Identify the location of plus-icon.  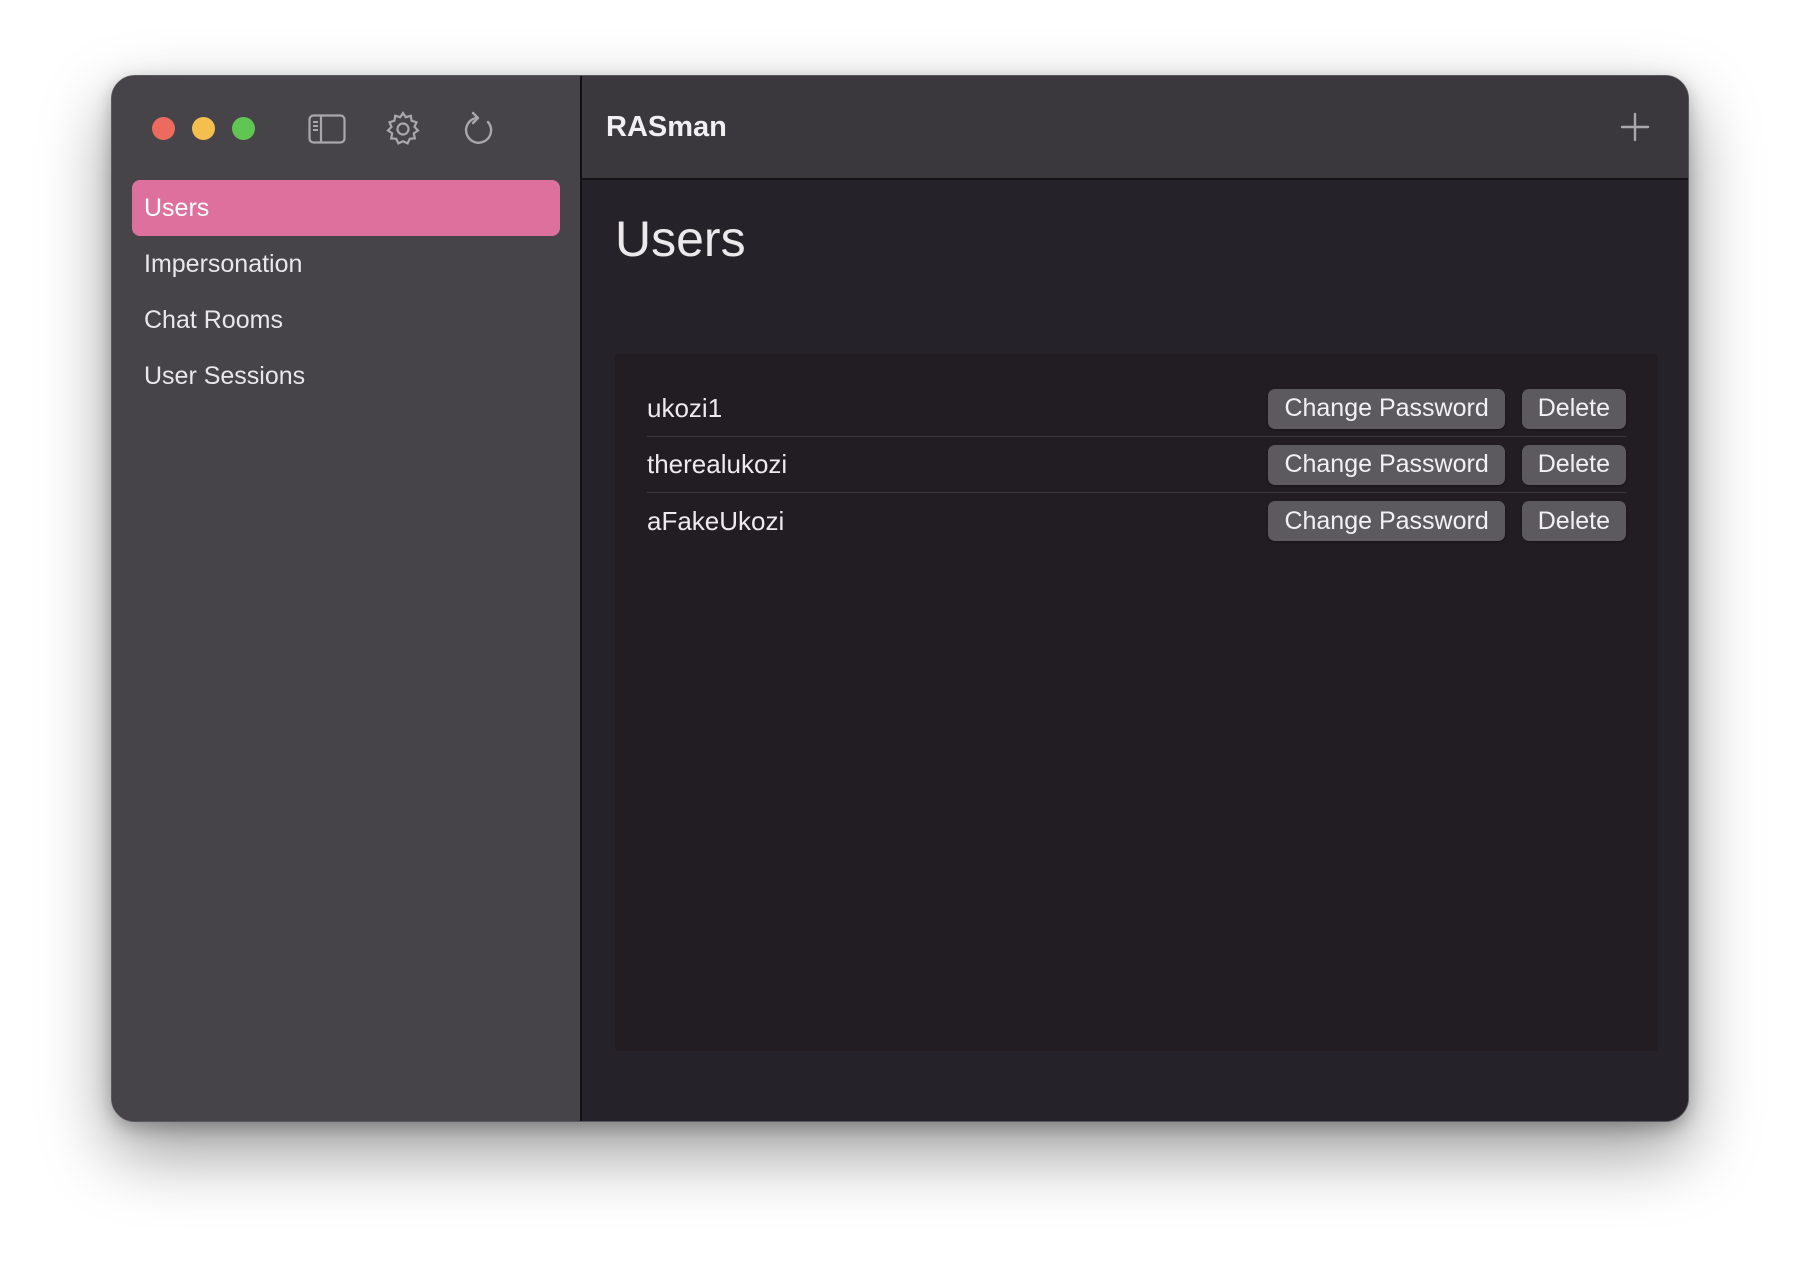
(1635, 127).